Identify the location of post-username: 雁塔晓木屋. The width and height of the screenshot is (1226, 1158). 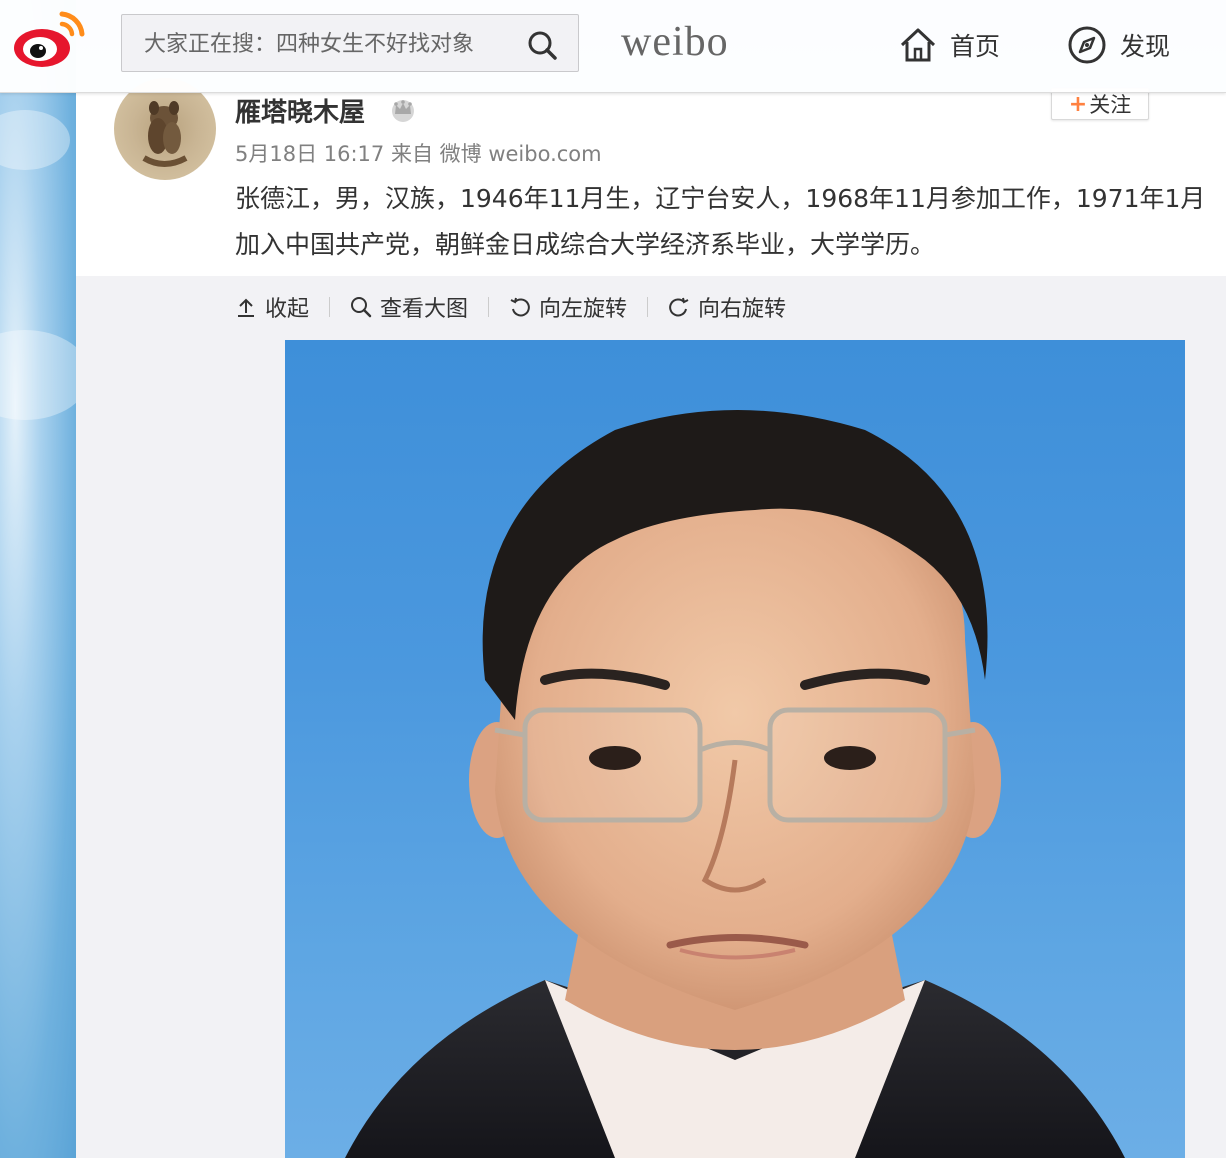
(300, 110).